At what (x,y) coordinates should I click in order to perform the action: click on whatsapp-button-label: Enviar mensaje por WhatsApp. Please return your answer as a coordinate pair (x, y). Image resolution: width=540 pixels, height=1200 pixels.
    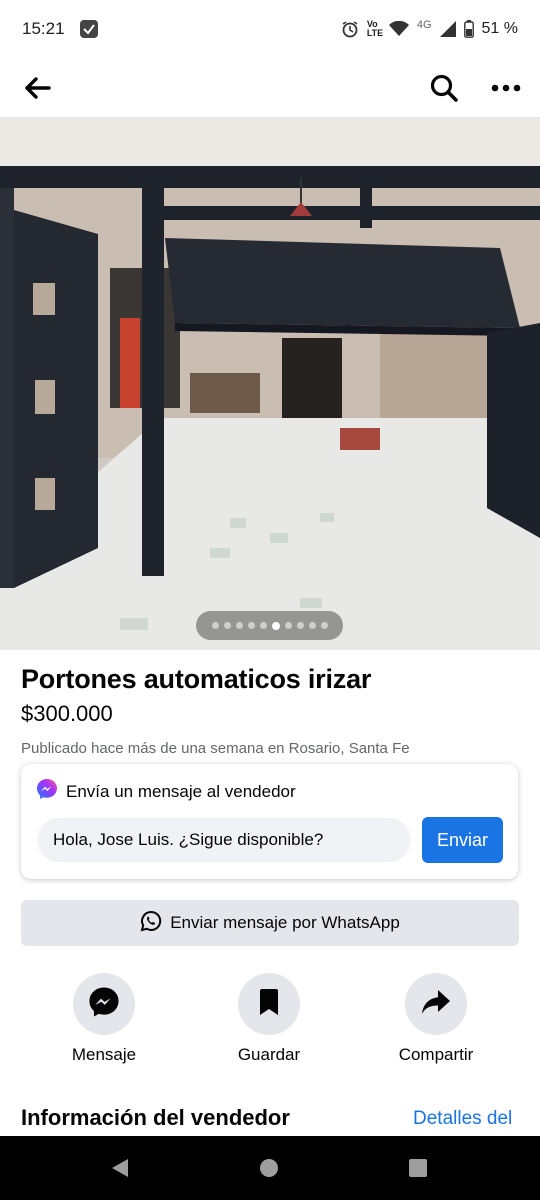
    Looking at the image, I should click on (285, 922).